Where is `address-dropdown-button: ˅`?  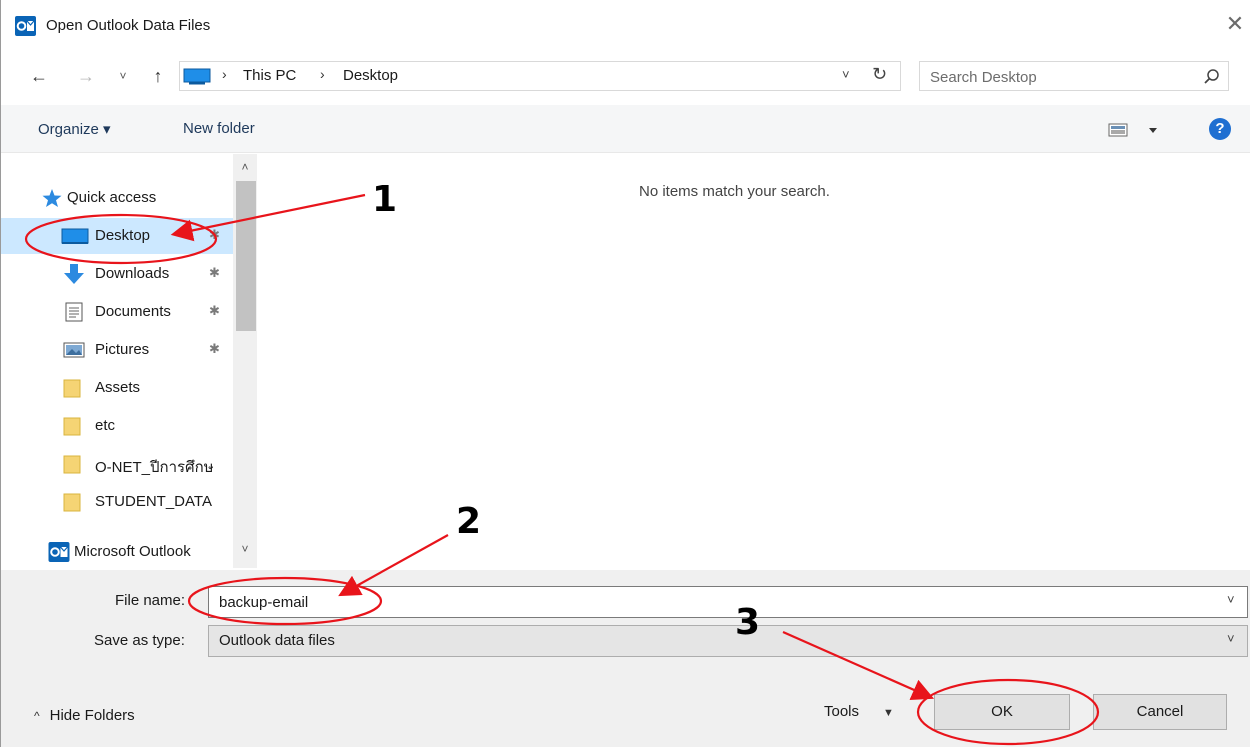 address-dropdown-button: ˅ is located at coordinates (846, 74).